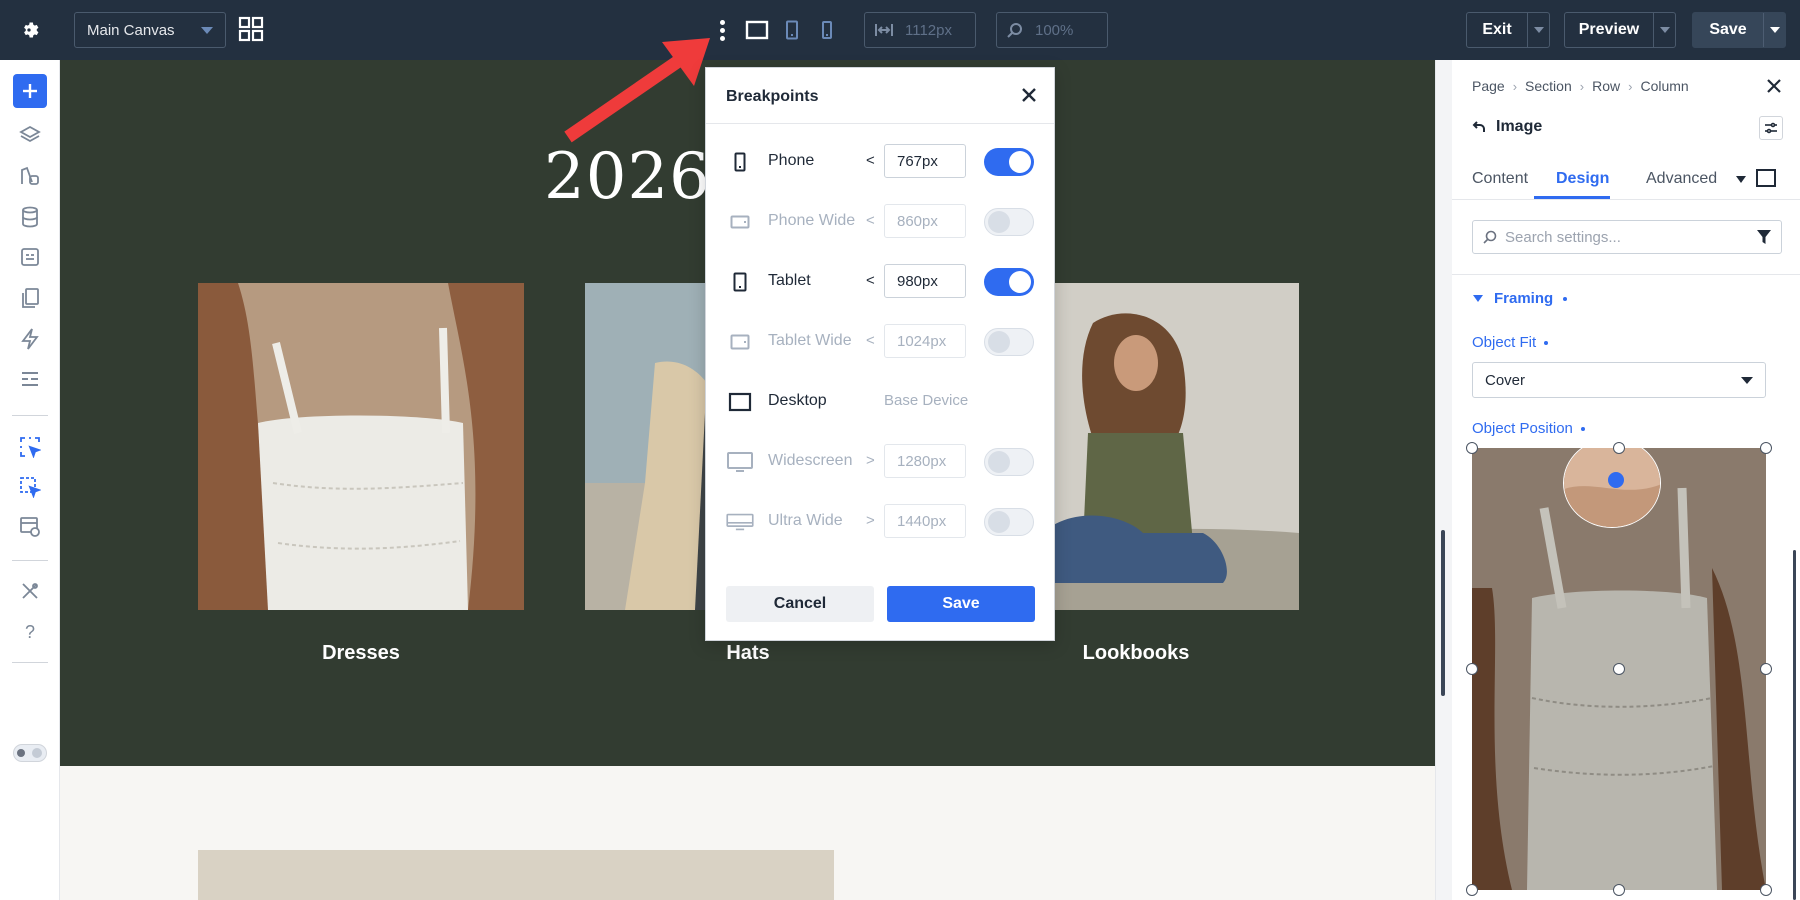 Image resolution: width=1800 pixels, height=900 pixels. Describe the element at coordinates (1548, 86) in the screenshot. I see `breadcrumb-section: Section` at that location.